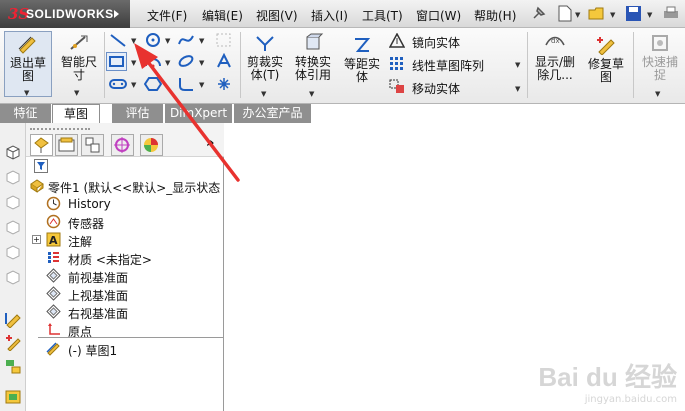  I want to click on exit-sketch-button: 退出草 图, so click(28, 64).